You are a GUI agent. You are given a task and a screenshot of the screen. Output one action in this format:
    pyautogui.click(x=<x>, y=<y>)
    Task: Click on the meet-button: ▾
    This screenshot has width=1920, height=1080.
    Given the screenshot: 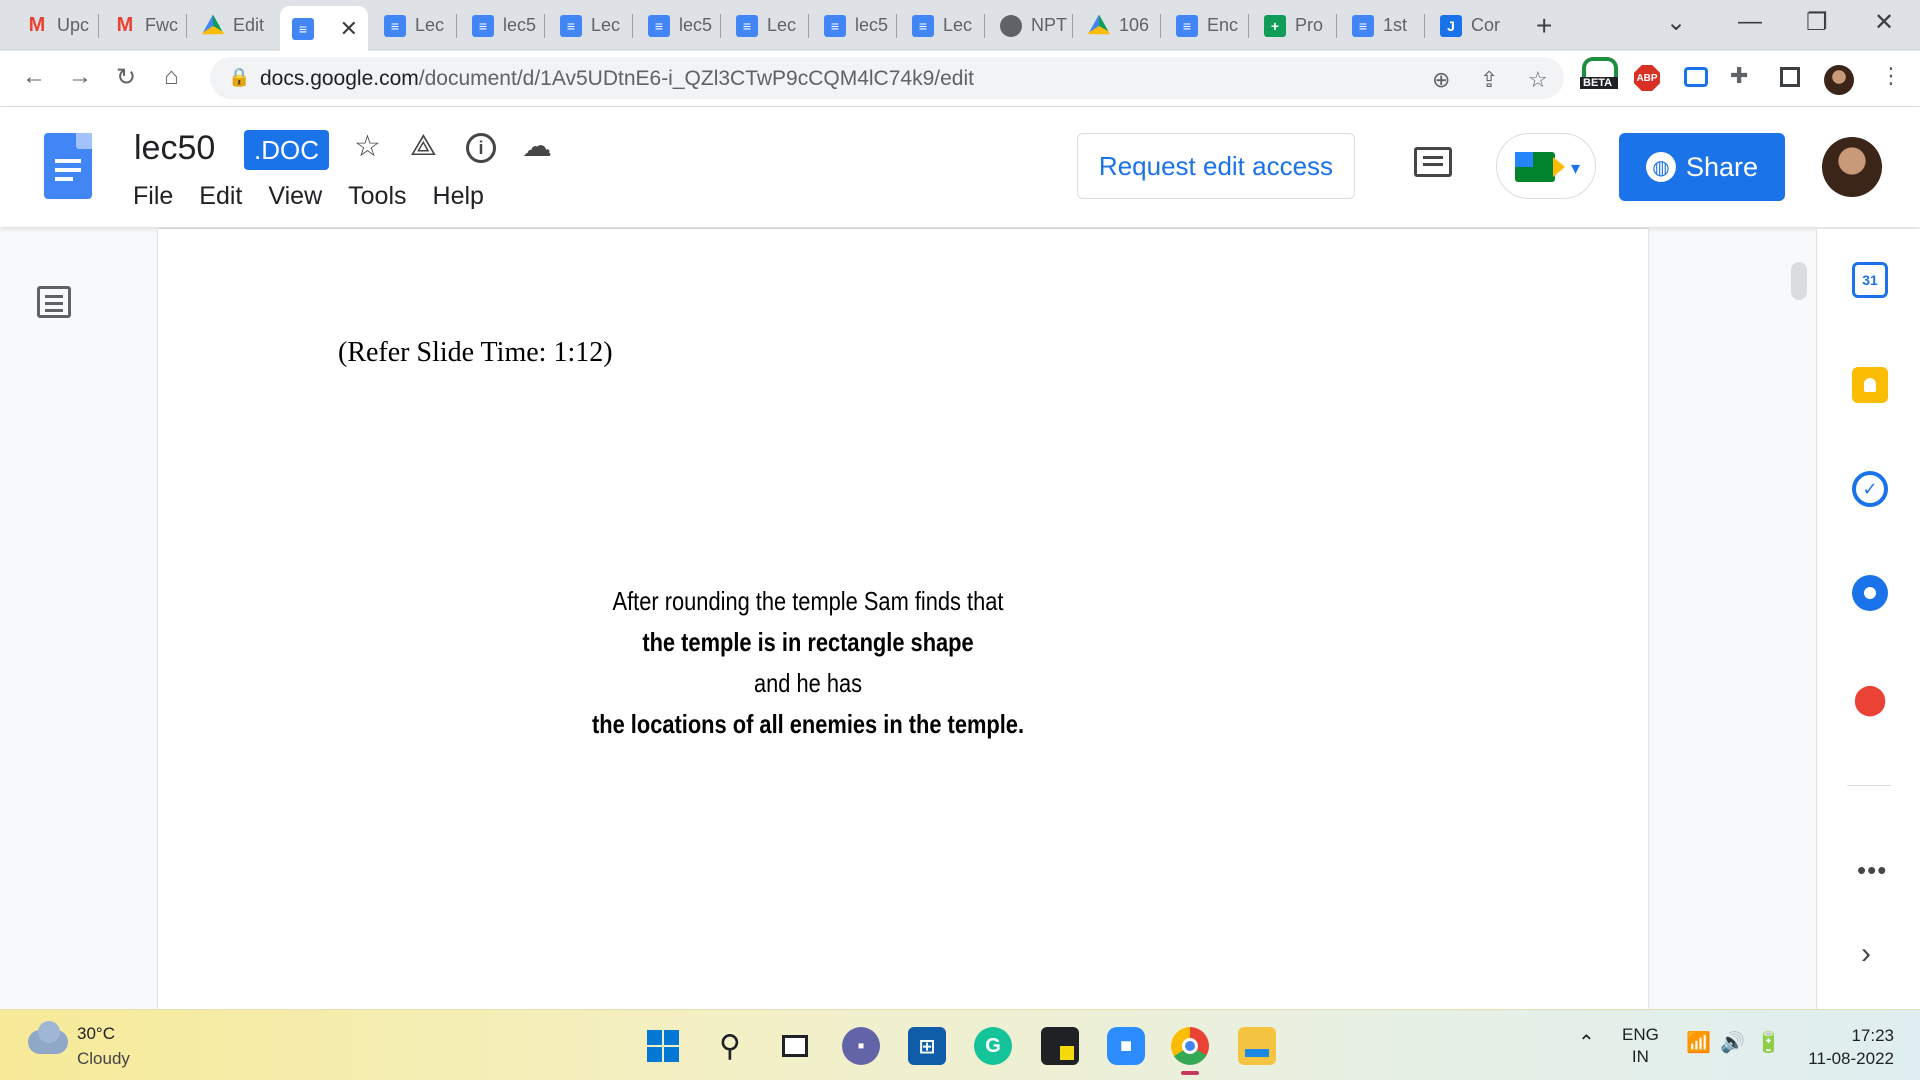 What is the action you would take?
    pyautogui.click(x=1546, y=166)
    